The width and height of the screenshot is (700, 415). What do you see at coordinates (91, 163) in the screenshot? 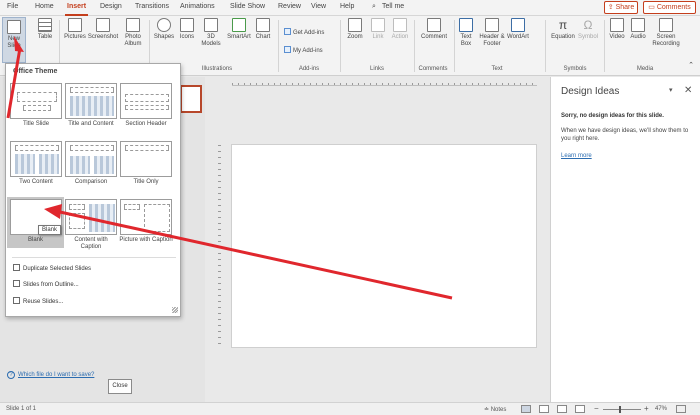
I see `layout-comparison: Comparison` at bounding box center [91, 163].